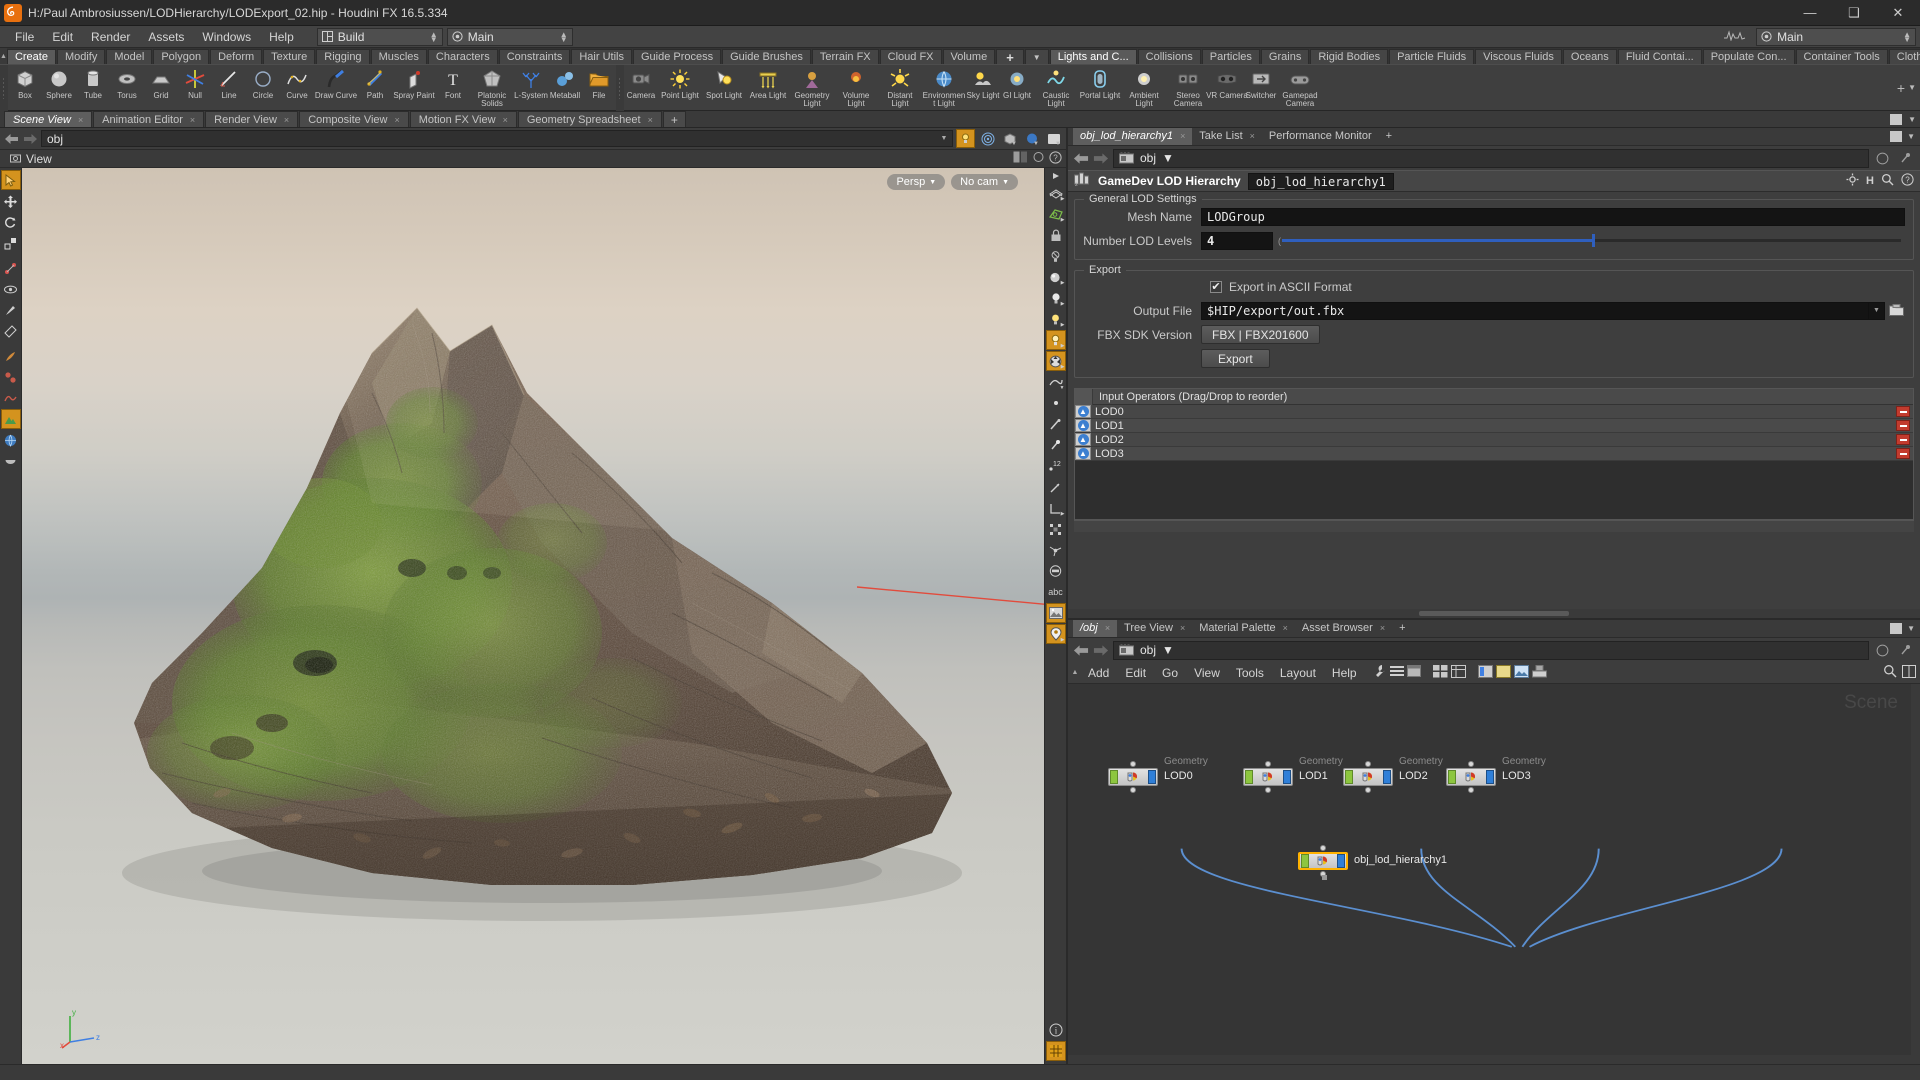 The width and height of the screenshot is (1920, 1080). I want to click on menu-edit: Edit, so click(62, 37).